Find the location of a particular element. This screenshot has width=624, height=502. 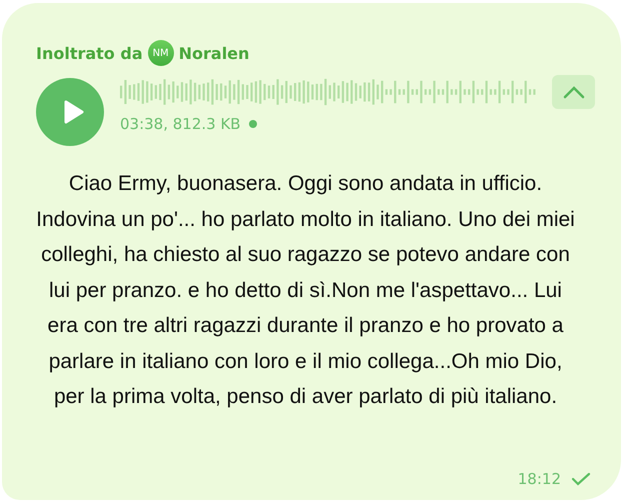

collapse-button is located at coordinates (573, 92).